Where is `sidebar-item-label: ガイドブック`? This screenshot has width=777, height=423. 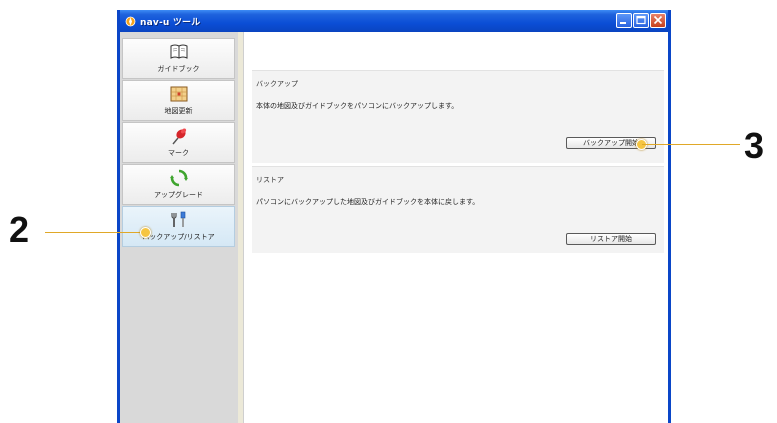
sidebar-item-label: ガイドブック is located at coordinates (178, 69).